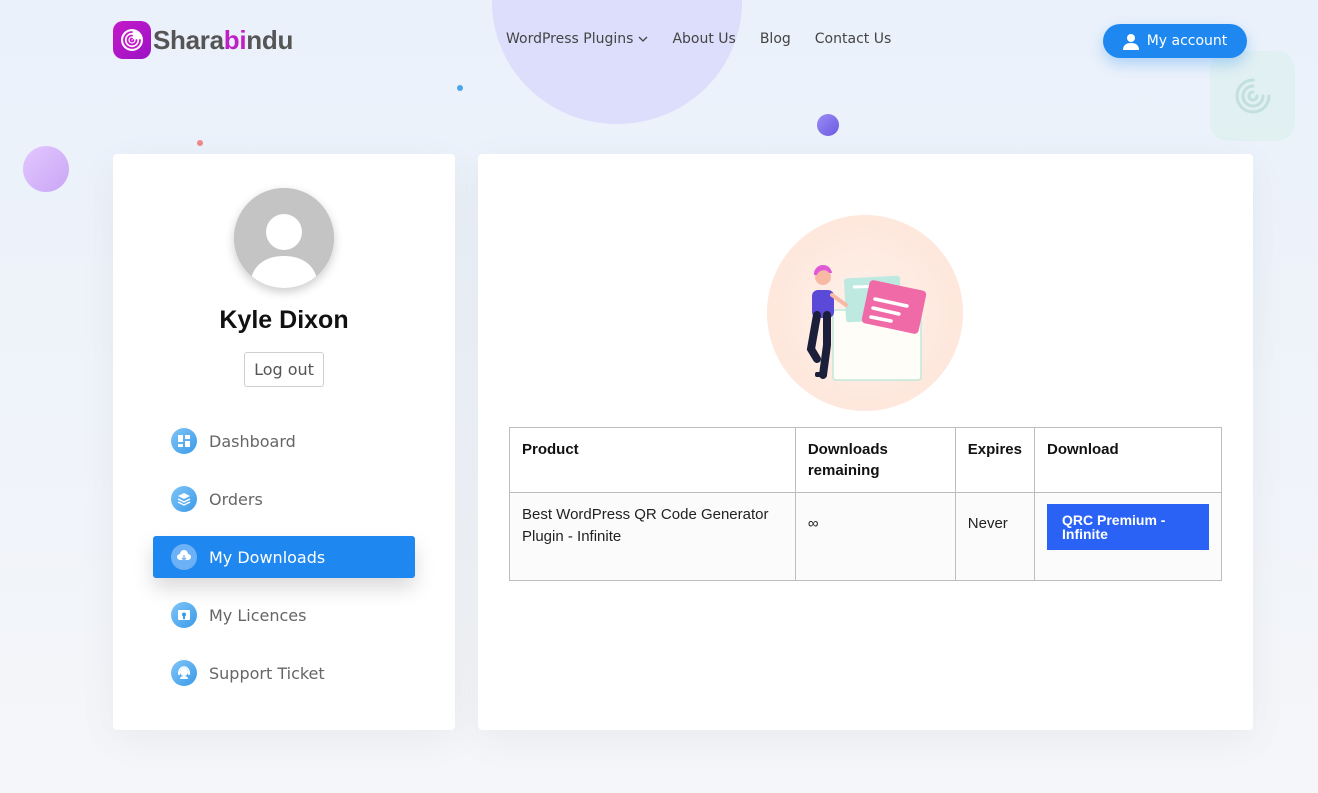  I want to click on download-icon, so click(184, 557).